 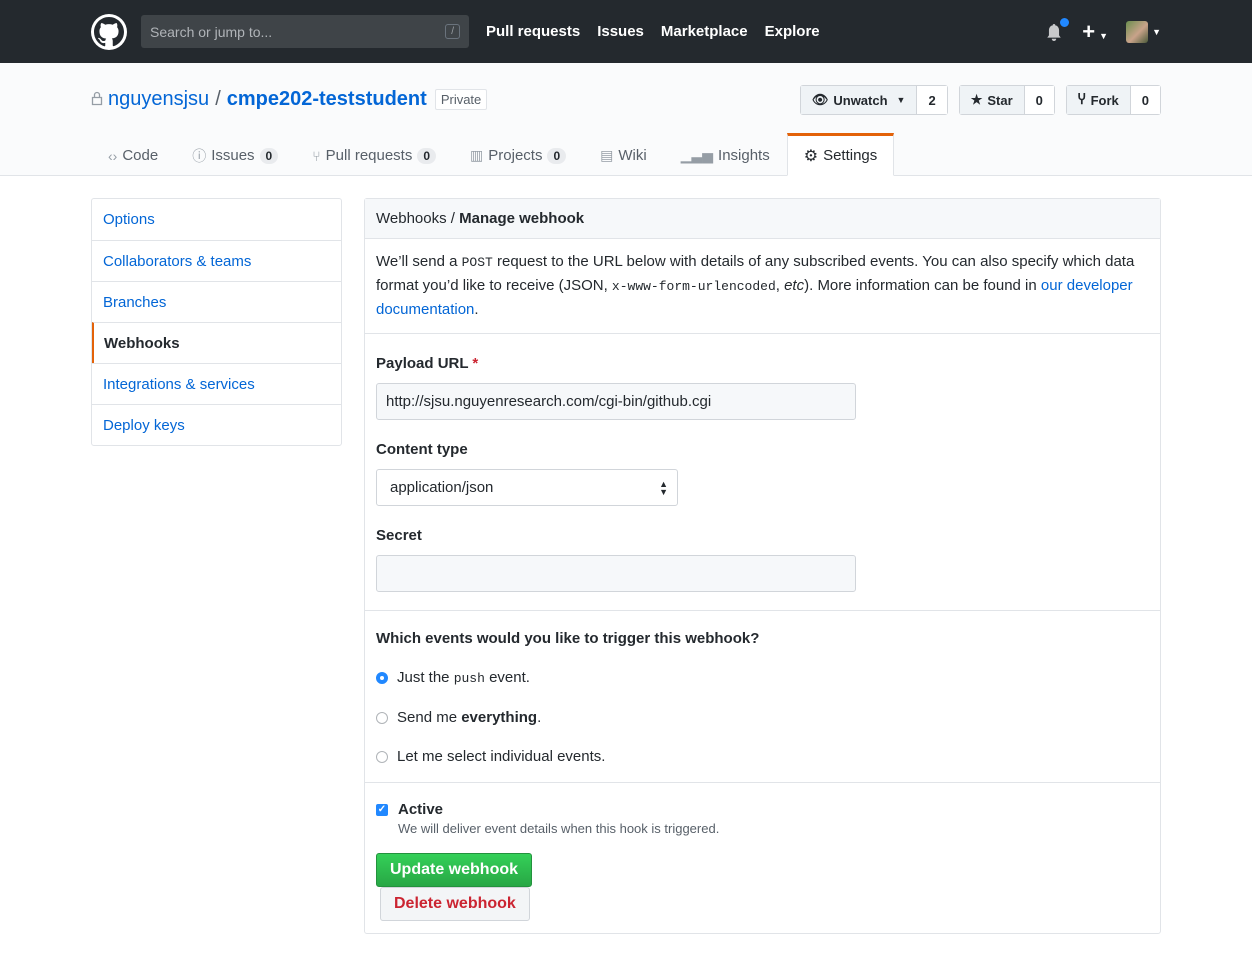 I want to click on unwatch-button: 👁 Unwatch ▼, so click(x=859, y=100).